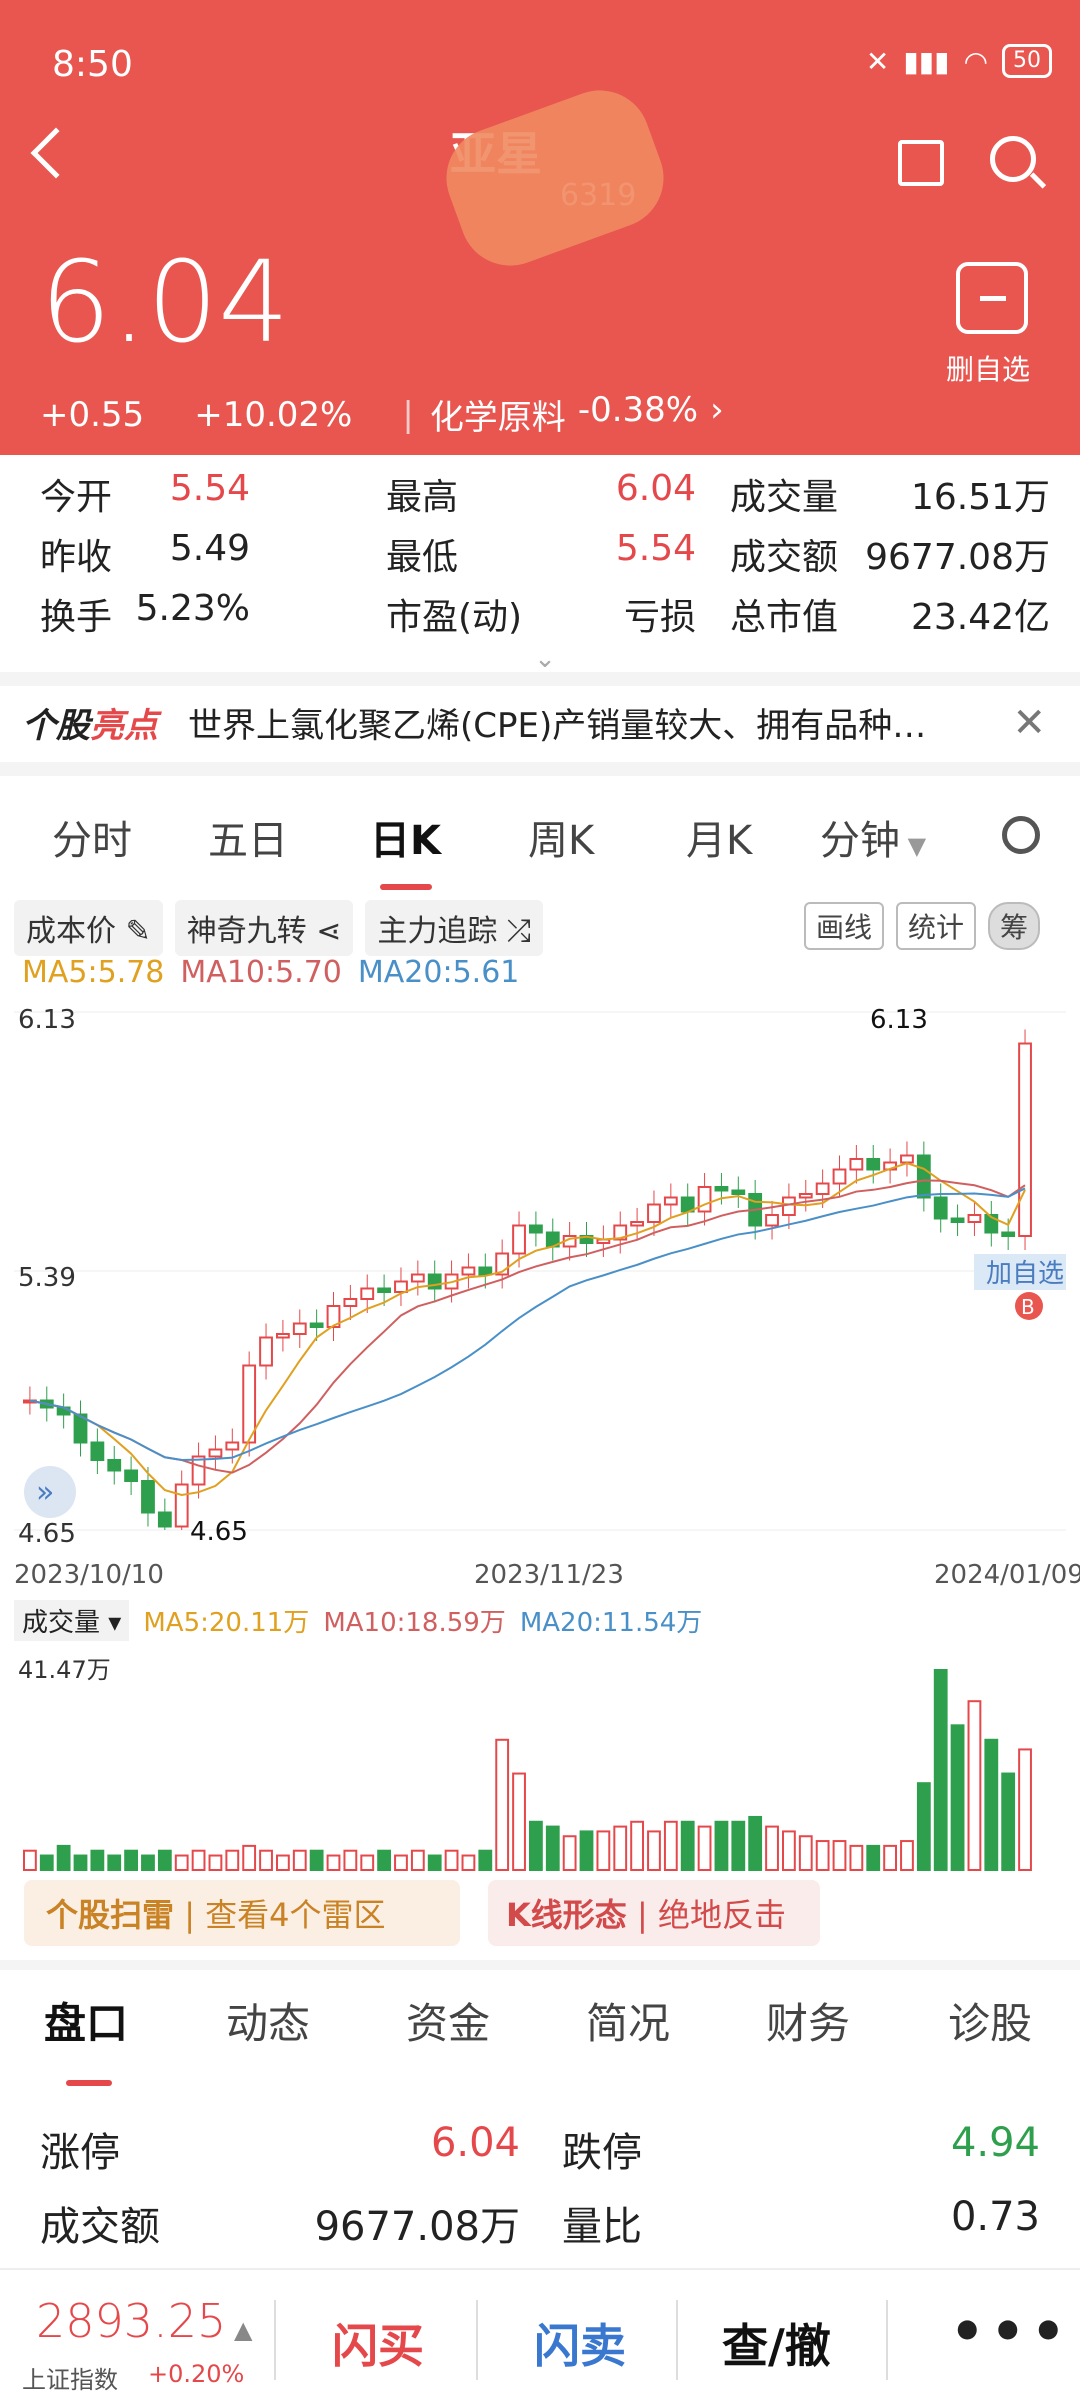 Image resolution: width=1080 pixels, height=2400 pixels. Describe the element at coordinates (873, 837) in the screenshot. I see `tab-minute: 分钟 ▼` at that location.